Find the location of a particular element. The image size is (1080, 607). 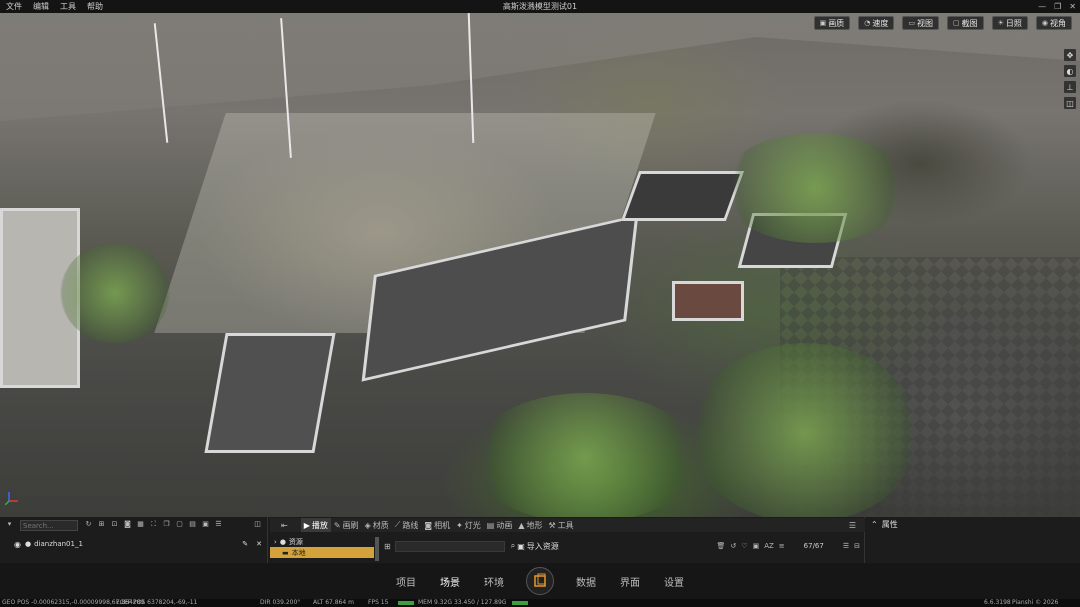

terrain-icon: ▲ is located at coordinates (521, 525).